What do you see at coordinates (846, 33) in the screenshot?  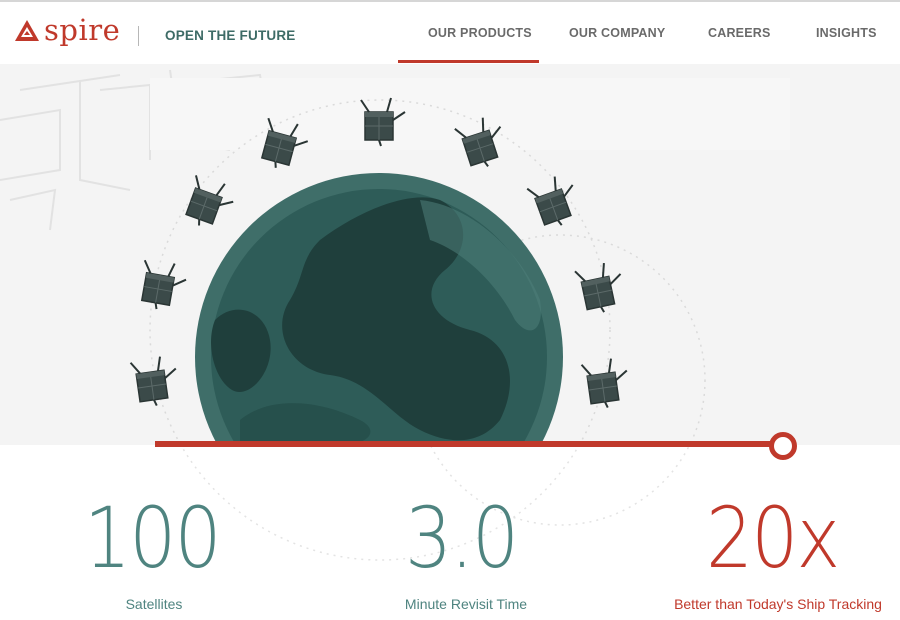 I see `nav-item-insights: INSIGHTS` at bounding box center [846, 33].